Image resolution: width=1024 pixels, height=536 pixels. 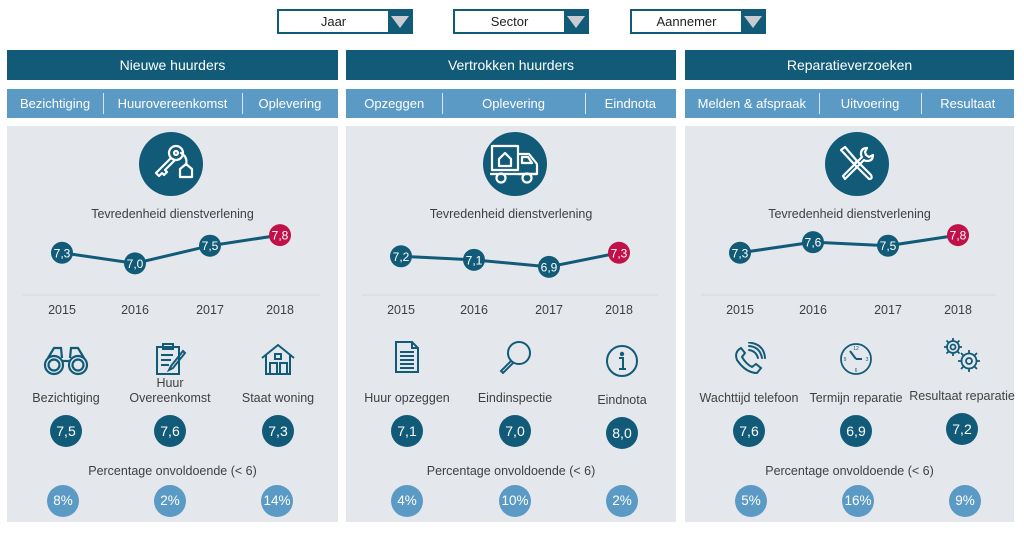 What do you see at coordinates (965, 501) in the screenshot?
I see `pct-badge: 9%` at bounding box center [965, 501].